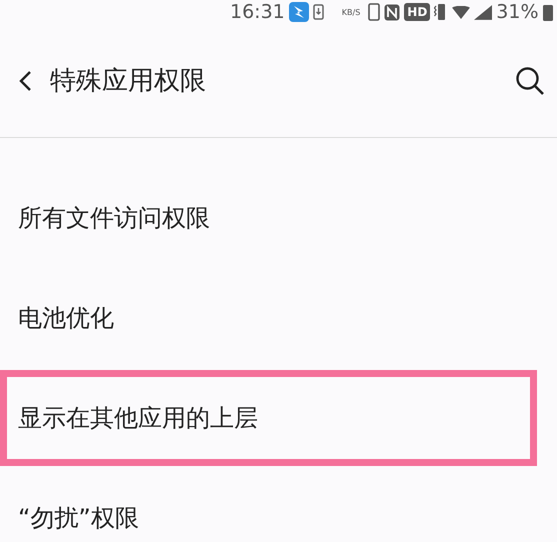 This screenshot has width=557, height=542. Describe the element at coordinates (374, 12) in the screenshot. I see `phone-icon` at that location.